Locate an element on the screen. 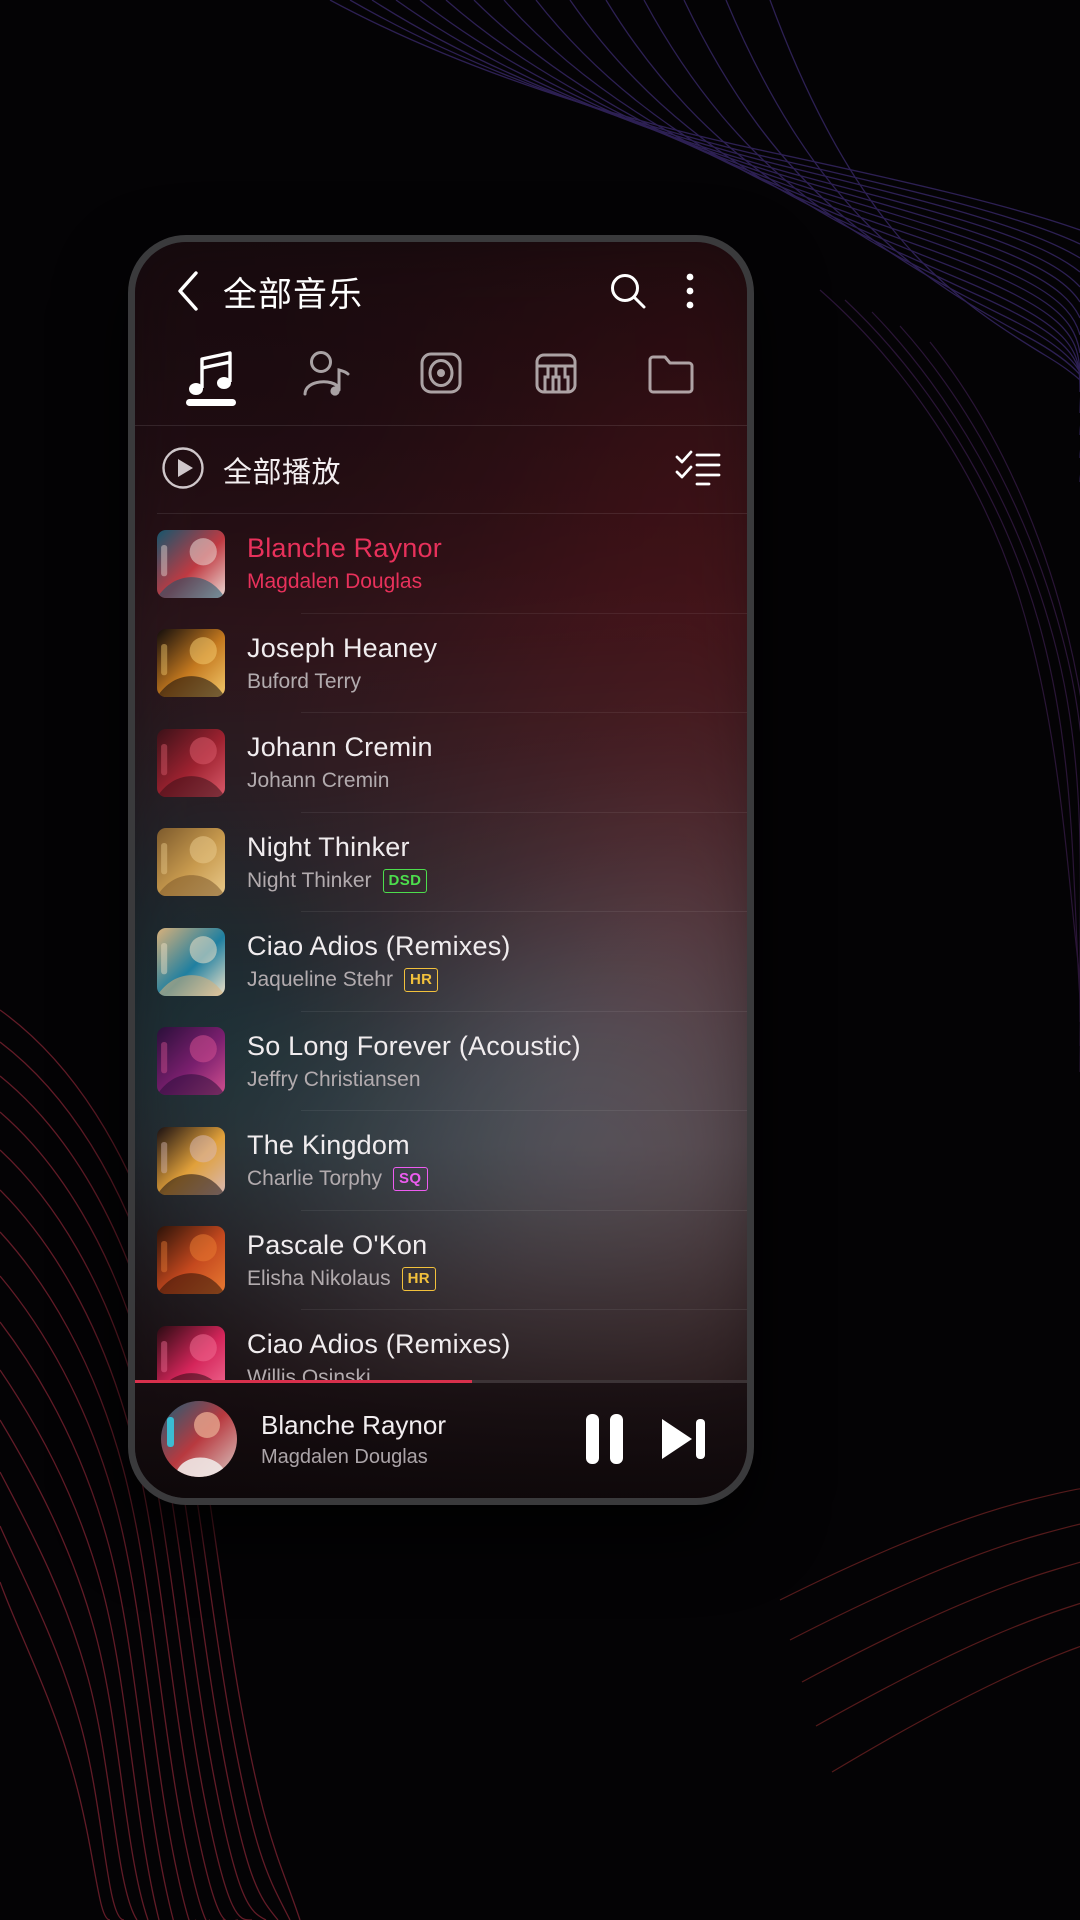 The height and width of the screenshot is (1920, 1080). search-button is located at coordinates (628, 291).